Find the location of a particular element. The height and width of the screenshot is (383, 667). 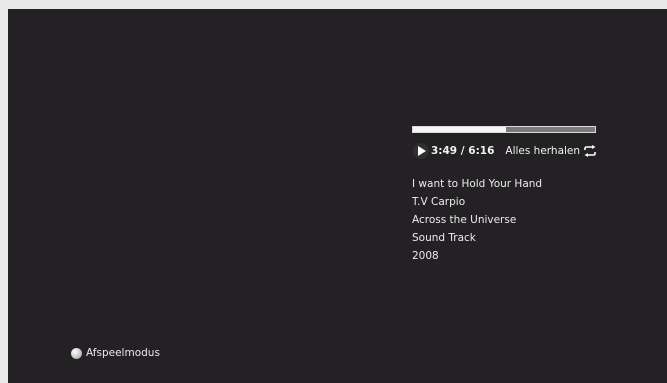

repeat-mode-label: Alles herhalen is located at coordinates (542, 151).